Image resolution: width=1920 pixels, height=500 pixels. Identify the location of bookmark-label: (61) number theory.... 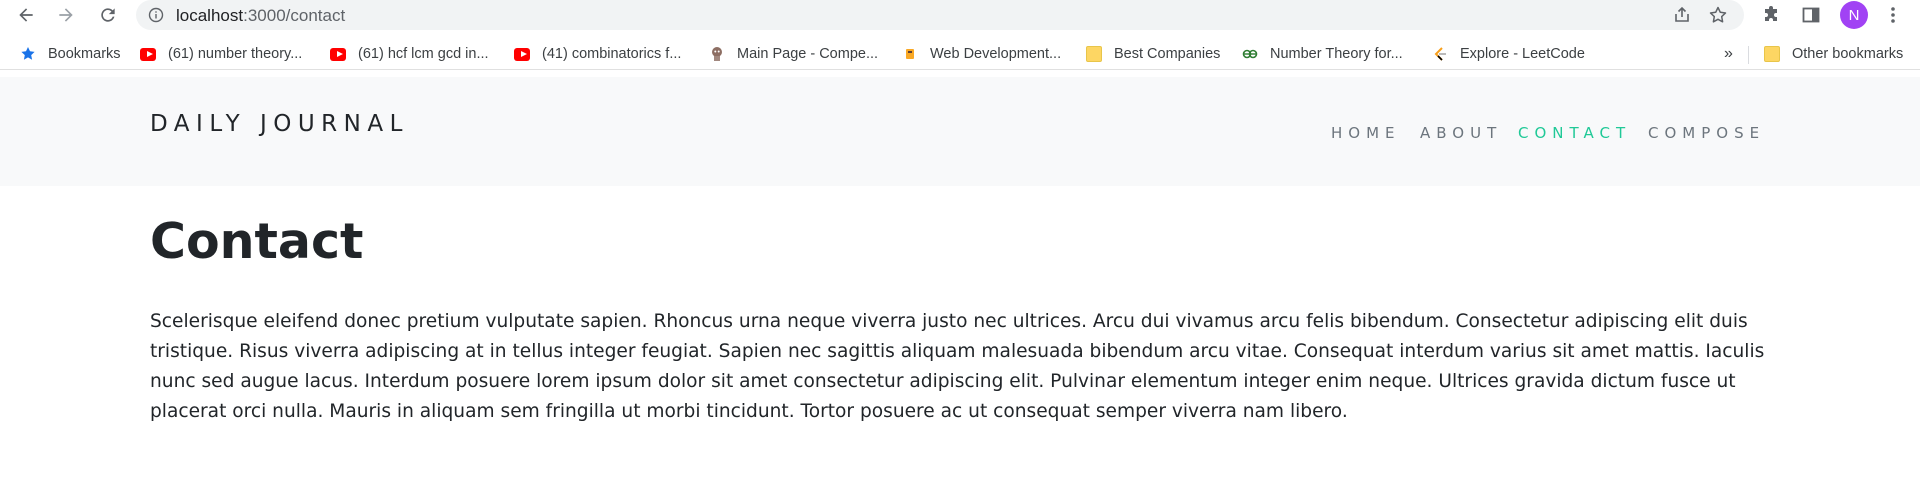
(235, 54).